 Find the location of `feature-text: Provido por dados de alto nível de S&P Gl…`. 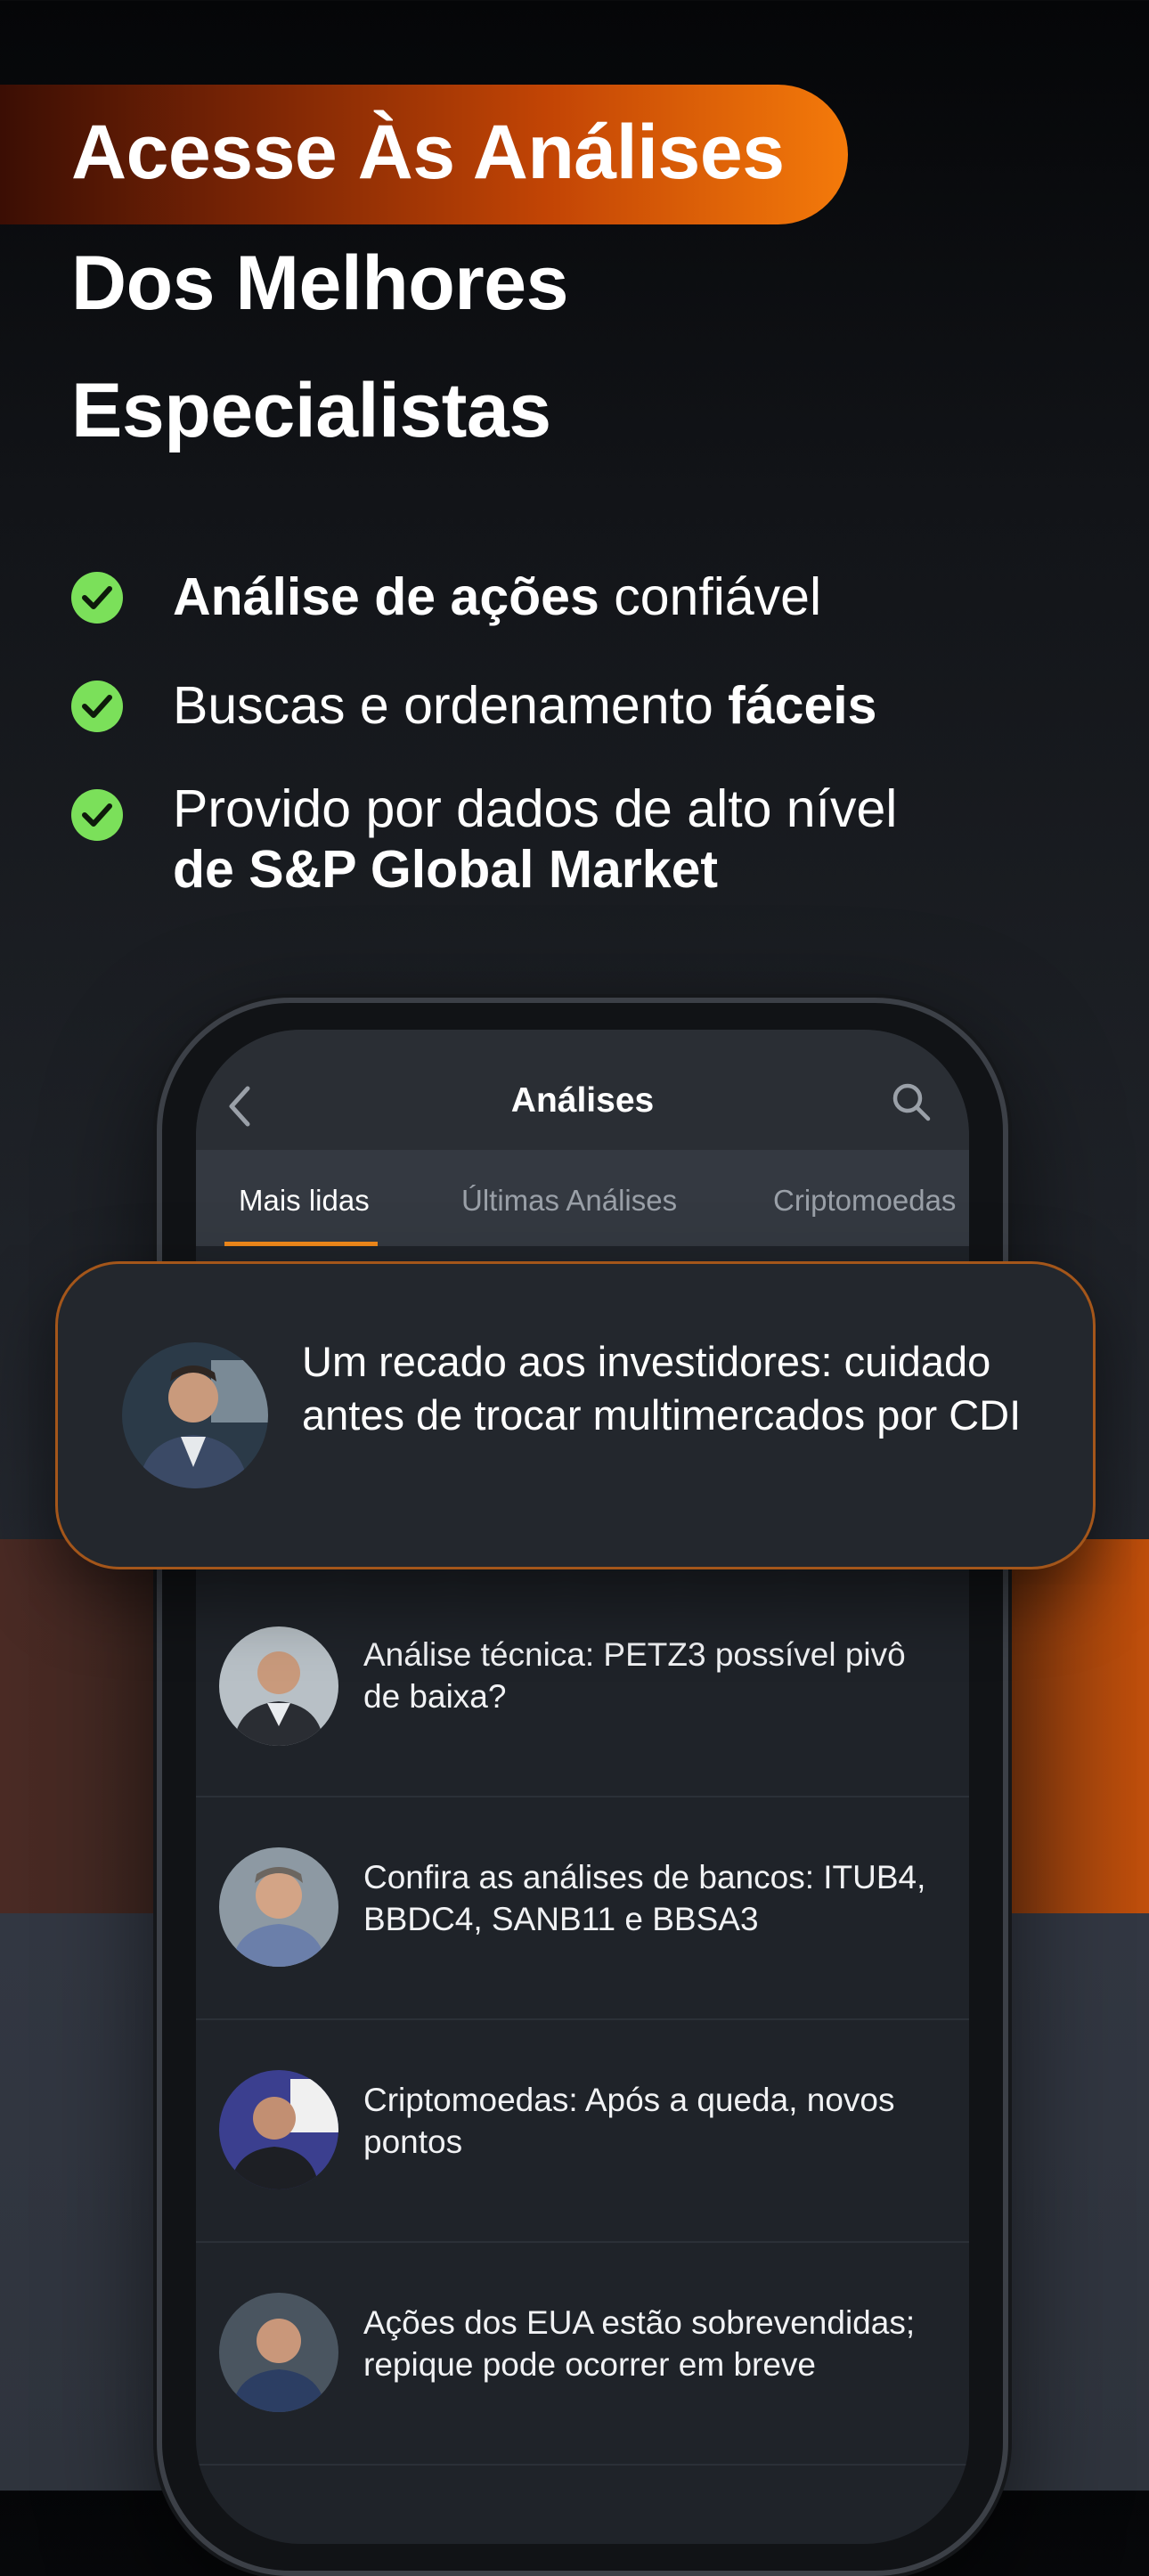

feature-text: Provido por dados de alto nível de S&P Gl… is located at coordinates (536, 839).